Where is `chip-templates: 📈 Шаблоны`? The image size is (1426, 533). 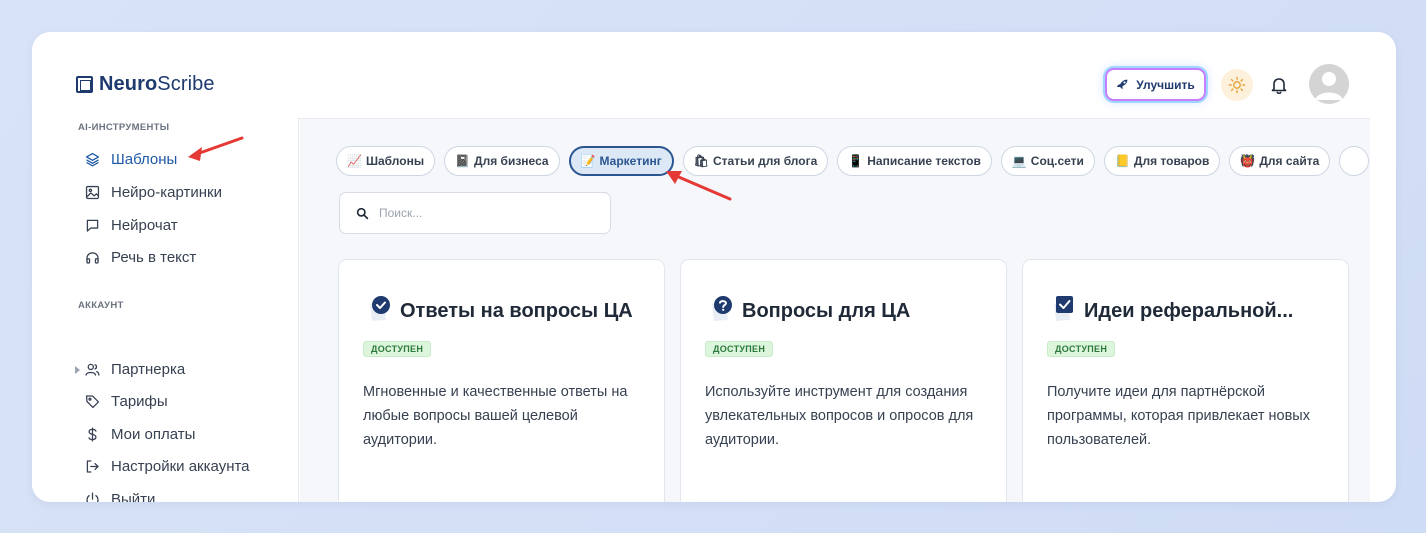
chip-templates: 📈 Шаблоны is located at coordinates (386, 161).